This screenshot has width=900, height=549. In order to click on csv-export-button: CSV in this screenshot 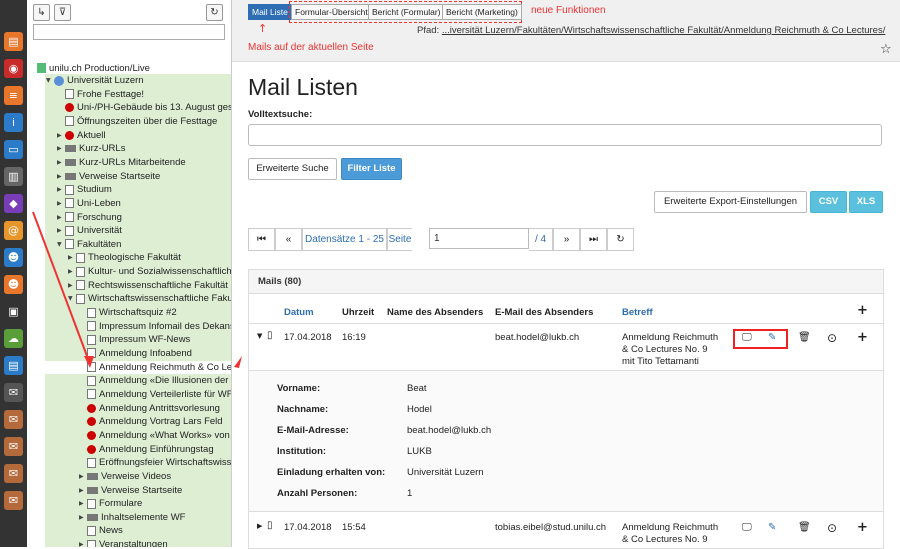, I will do `click(828, 202)`.